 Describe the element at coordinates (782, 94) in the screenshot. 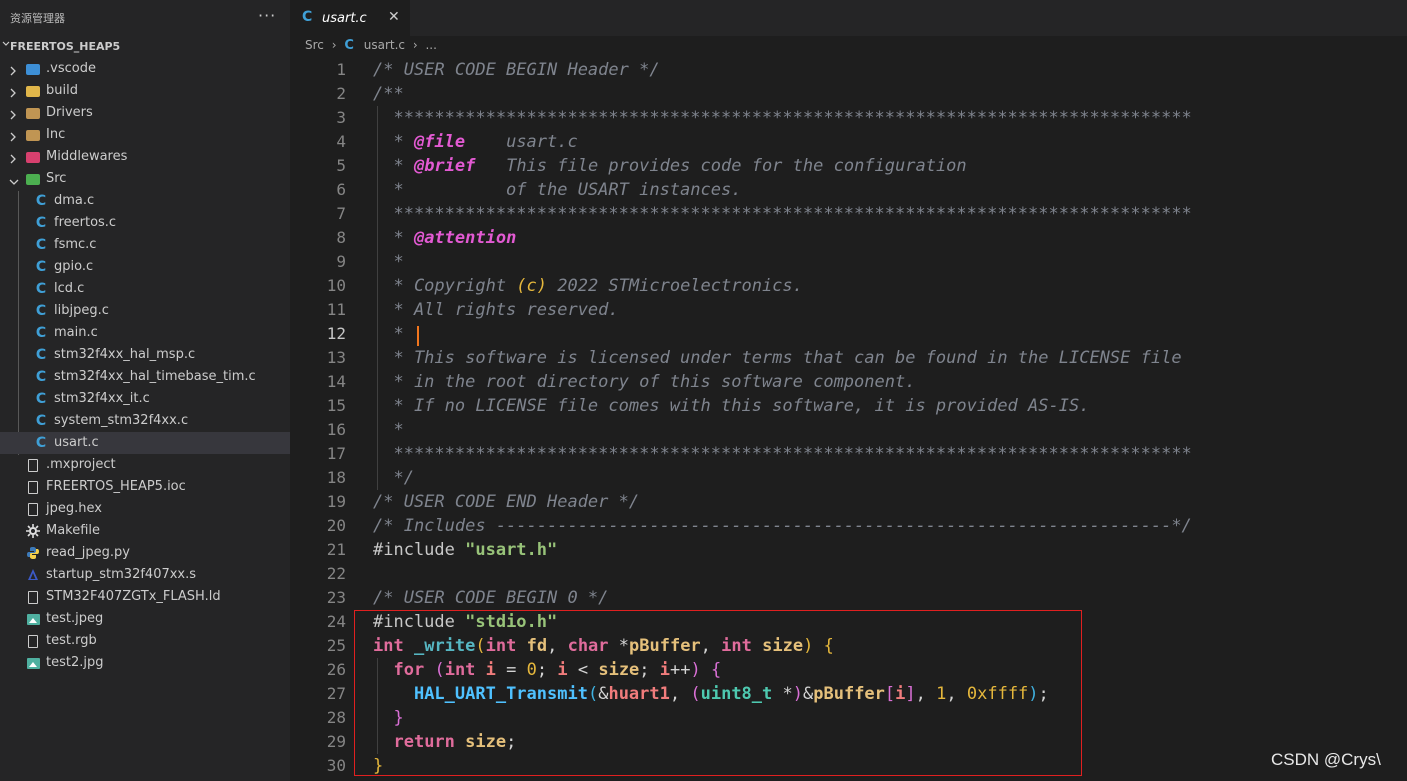

I see `code-line: /**` at that location.